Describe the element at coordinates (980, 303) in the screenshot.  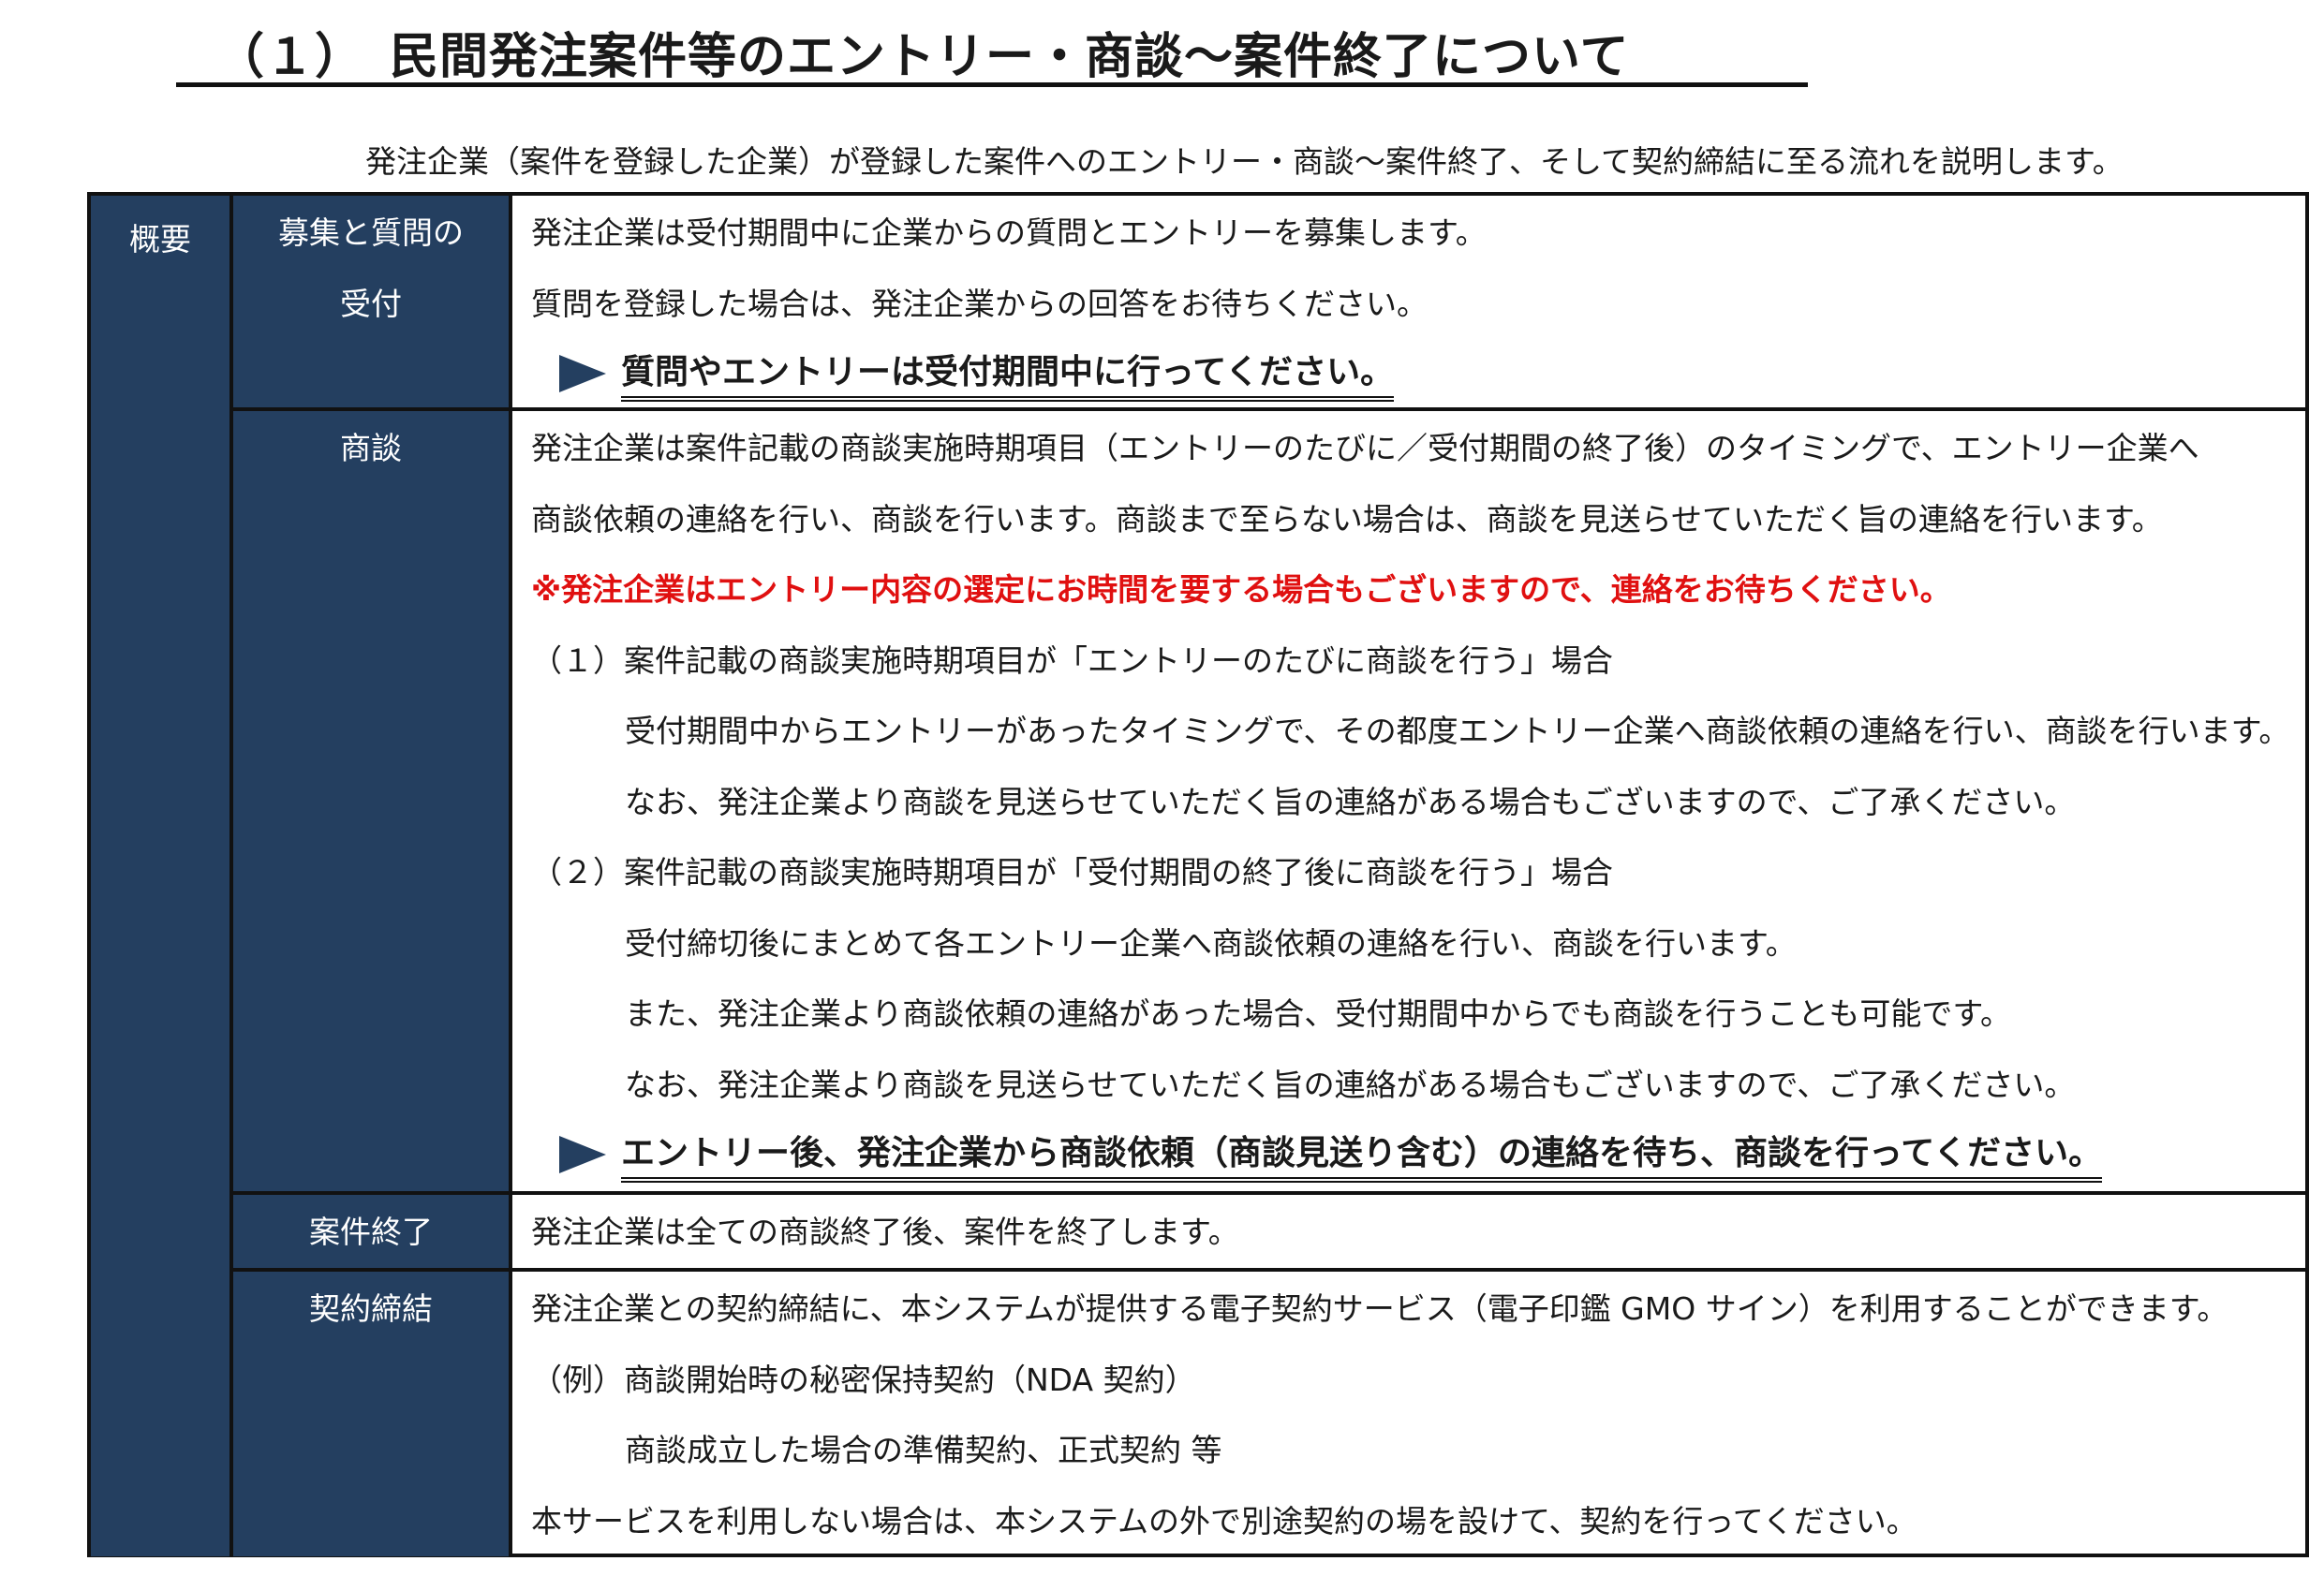
I see `recruitment-line-2: 質問を登録した場合は、発注企業からの回答をお待ちください。` at that location.